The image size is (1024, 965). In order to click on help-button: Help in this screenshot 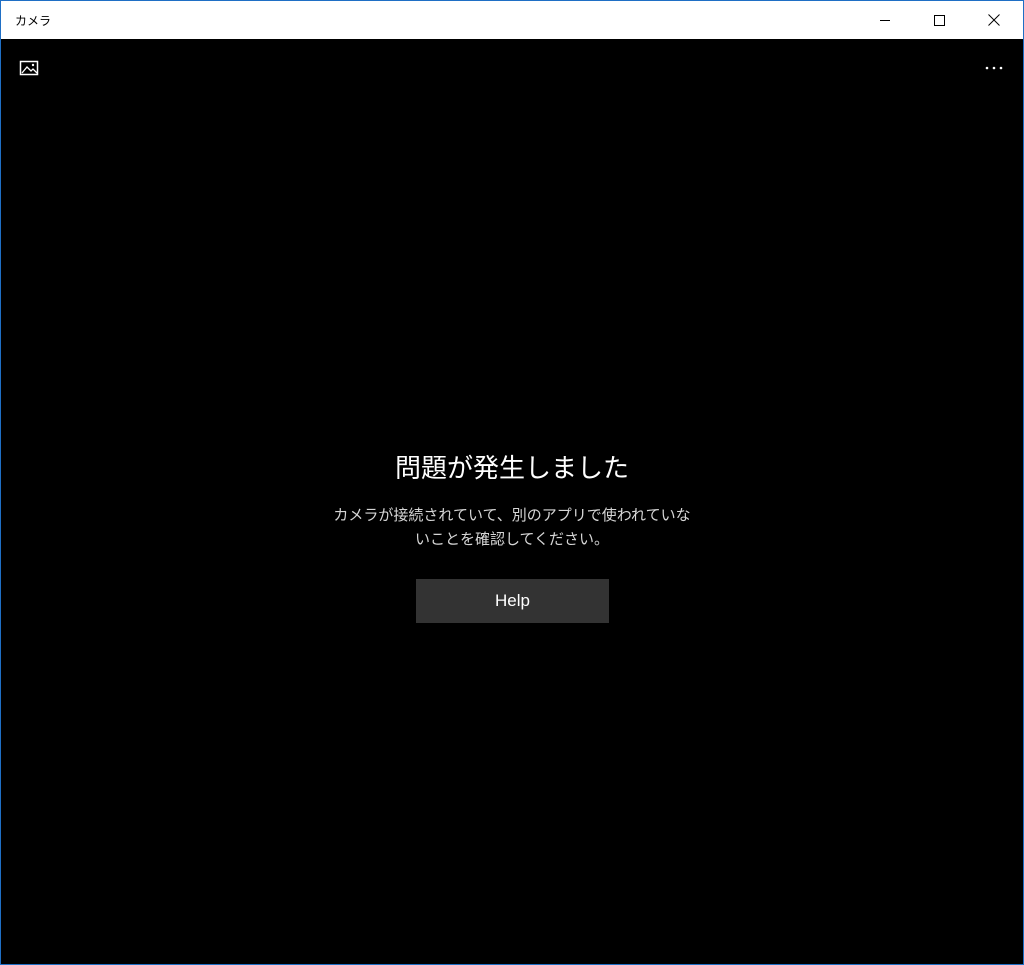, I will do `click(512, 601)`.